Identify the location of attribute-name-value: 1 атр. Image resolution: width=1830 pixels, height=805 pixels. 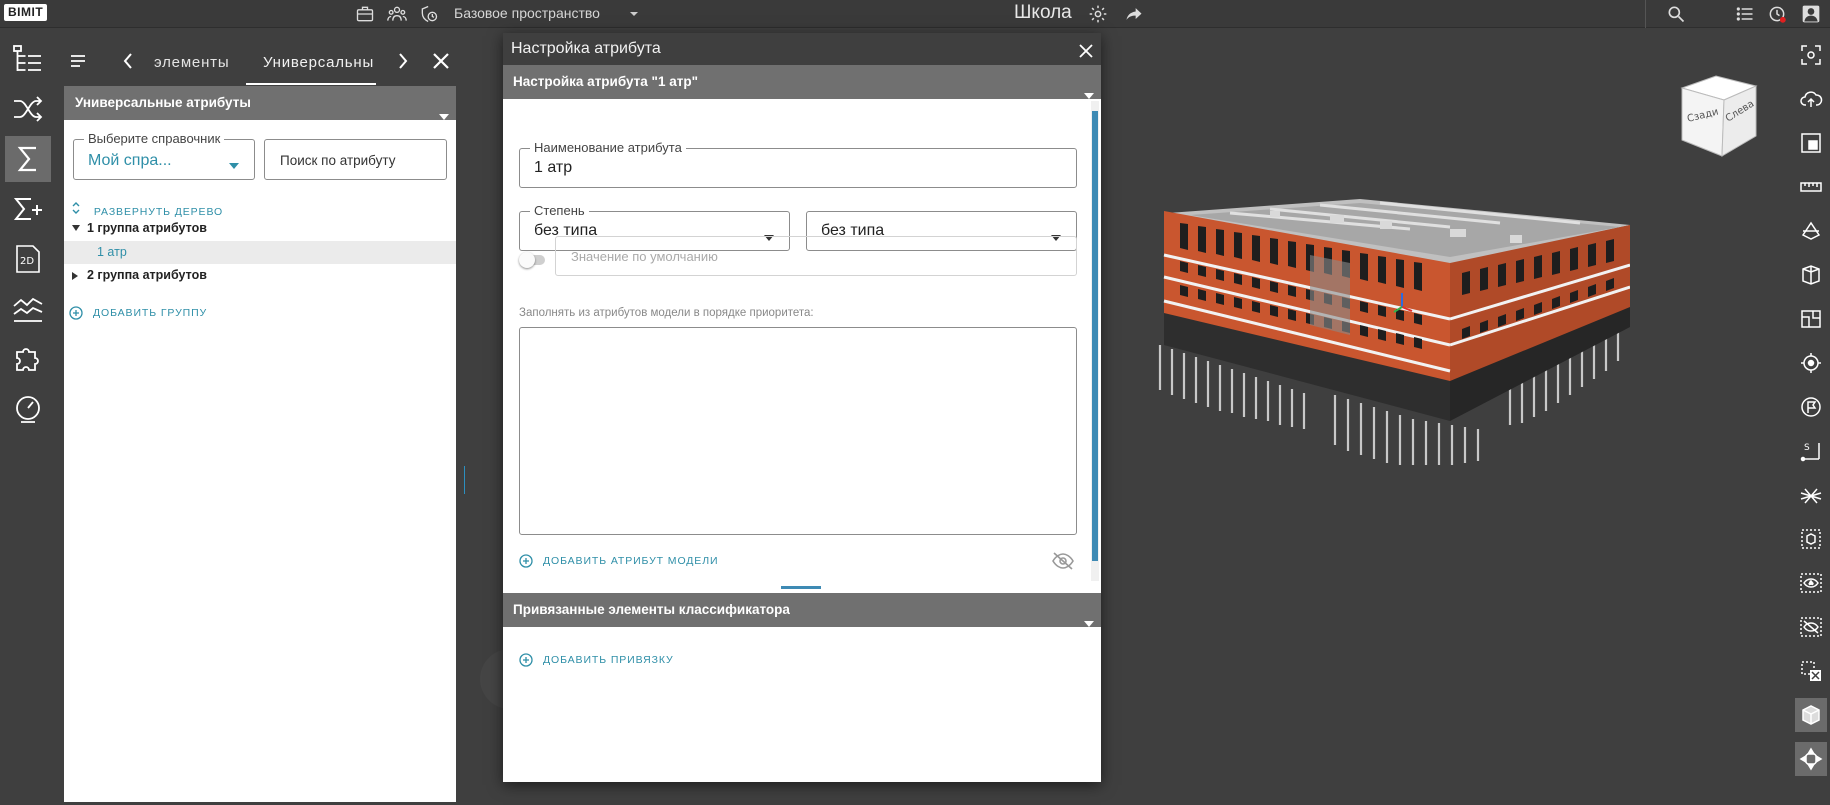
(553, 167).